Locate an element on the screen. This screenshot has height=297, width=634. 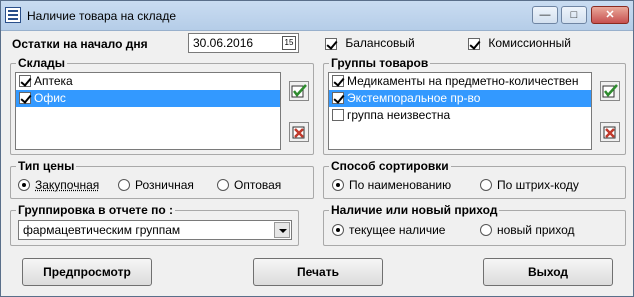
close-button: ✕ is located at coordinates (610, 15).